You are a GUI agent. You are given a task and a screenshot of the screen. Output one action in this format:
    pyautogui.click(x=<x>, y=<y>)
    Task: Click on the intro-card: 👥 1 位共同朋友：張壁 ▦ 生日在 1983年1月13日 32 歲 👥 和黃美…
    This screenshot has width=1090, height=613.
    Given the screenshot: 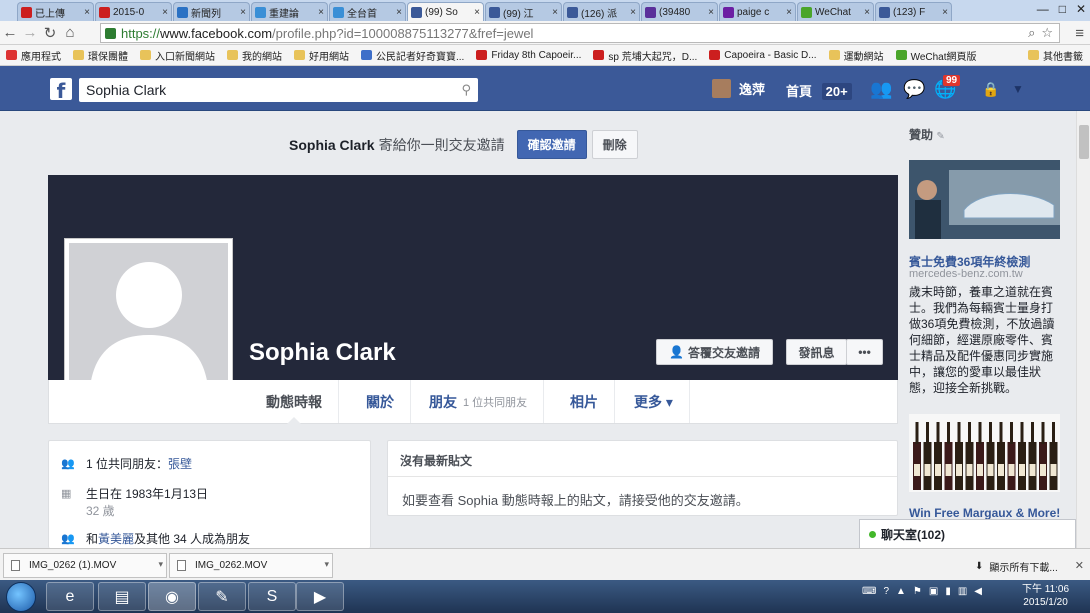 What is the action you would take?
    pyautogui.click(x=209, y=494)
    